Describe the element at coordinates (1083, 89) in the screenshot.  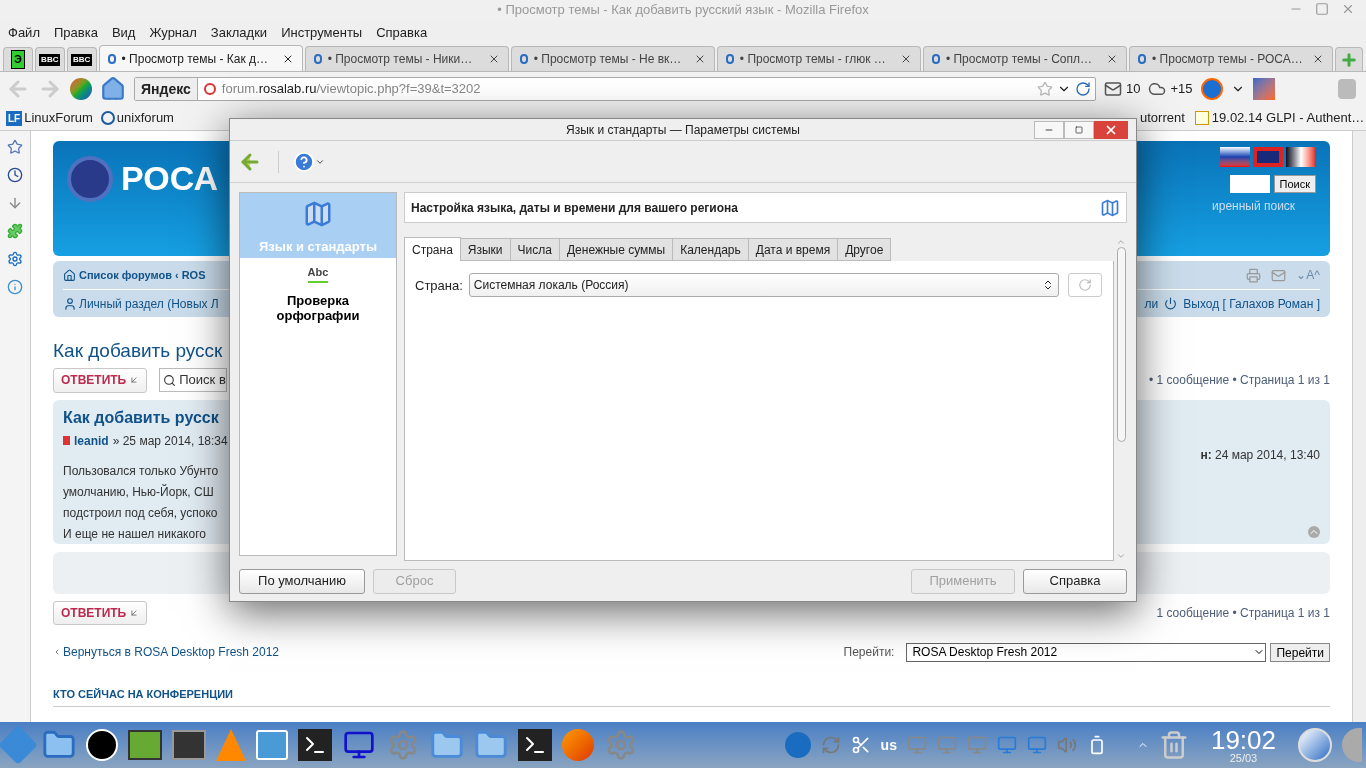
I see `reload-icon` at that location.